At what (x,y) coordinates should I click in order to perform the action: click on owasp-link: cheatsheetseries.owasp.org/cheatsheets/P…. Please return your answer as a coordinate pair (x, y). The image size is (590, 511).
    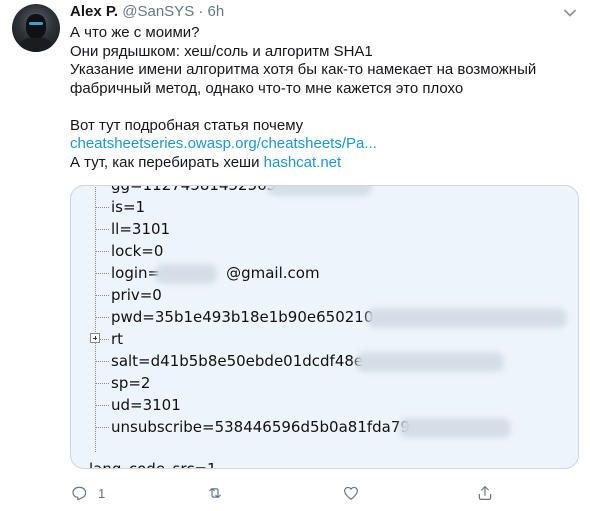
    Looking at the image, I should click on (223, 143).